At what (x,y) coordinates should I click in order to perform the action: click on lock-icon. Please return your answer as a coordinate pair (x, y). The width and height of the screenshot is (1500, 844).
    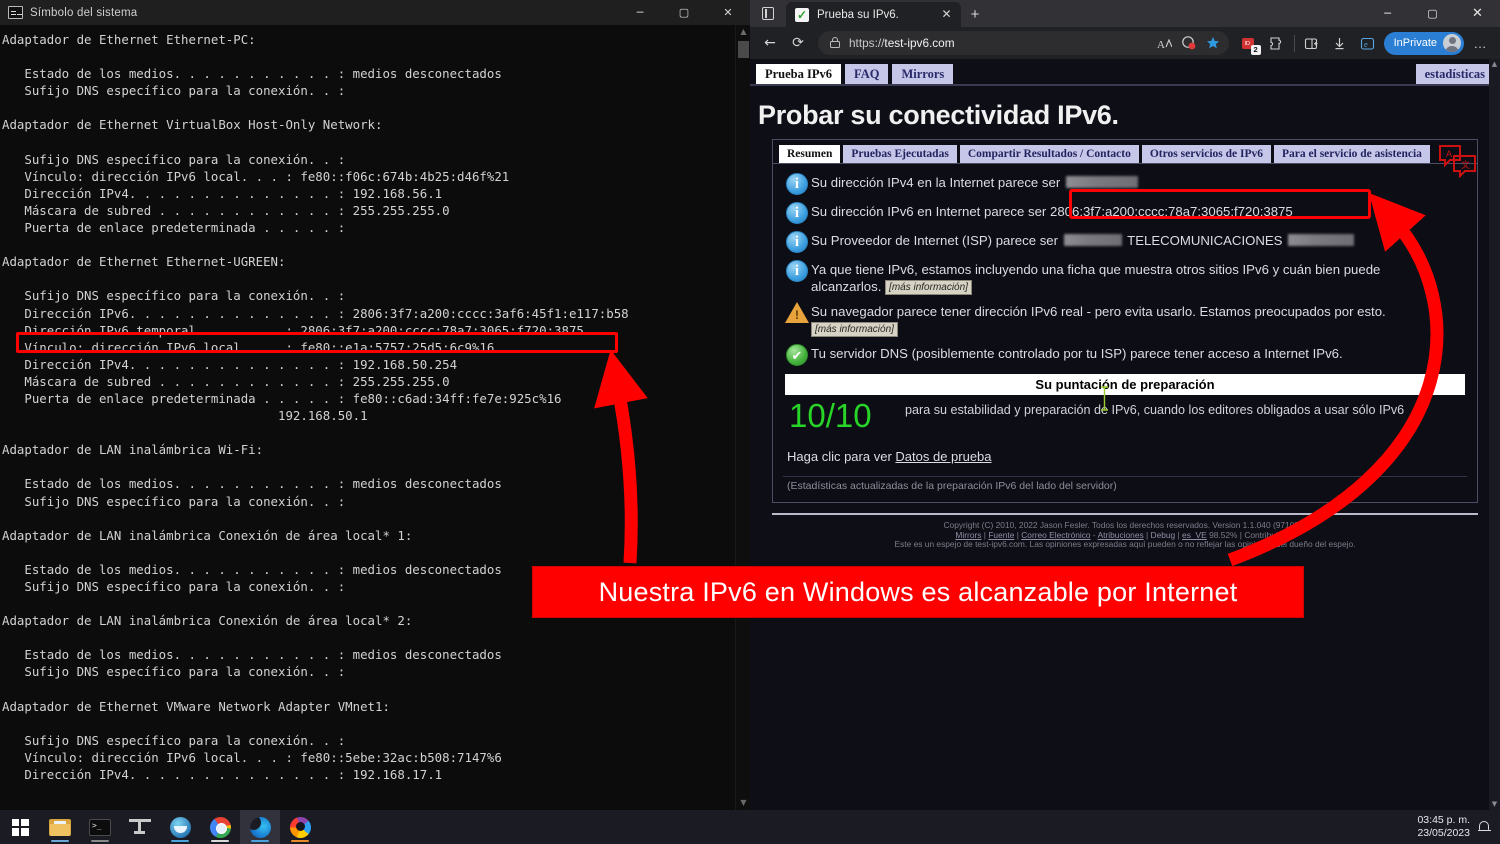
    Looking at the image, I should click on (835, 43).